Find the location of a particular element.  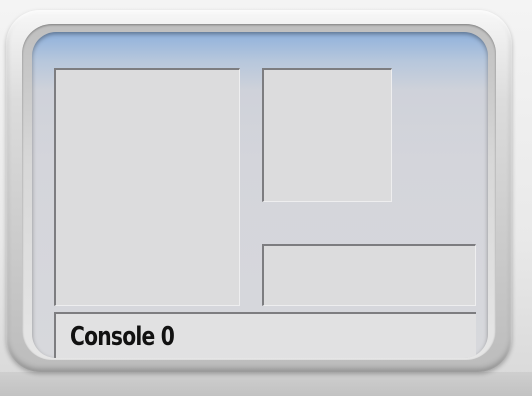

top-right-panel is located at coordinates (327, 135).